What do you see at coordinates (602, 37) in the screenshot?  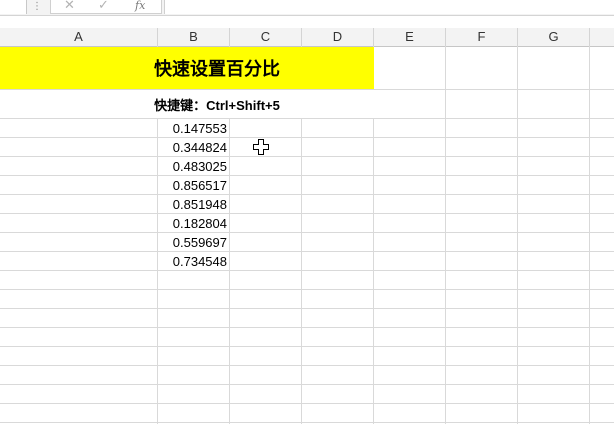 I see `column-header-h` at bounding box center [602, 37].